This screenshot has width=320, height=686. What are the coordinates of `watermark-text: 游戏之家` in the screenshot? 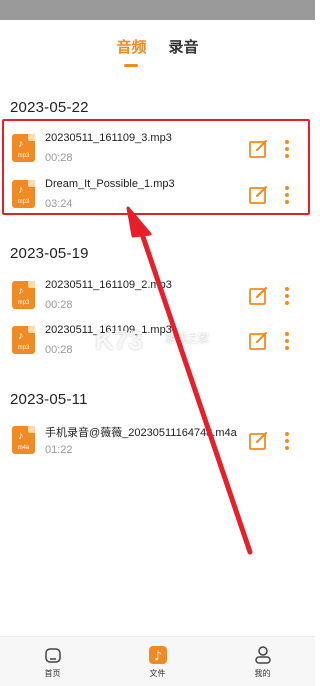 It's located at (187, 339).